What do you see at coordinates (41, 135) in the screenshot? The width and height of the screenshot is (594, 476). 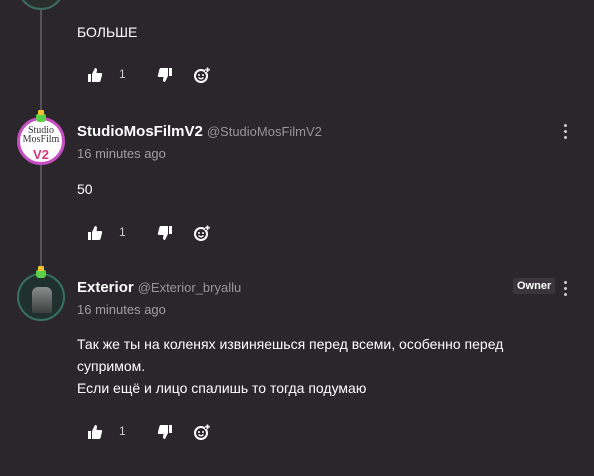 I see `avatar-logo-text: Studio MosFilm` at bounding box center [41, 135].